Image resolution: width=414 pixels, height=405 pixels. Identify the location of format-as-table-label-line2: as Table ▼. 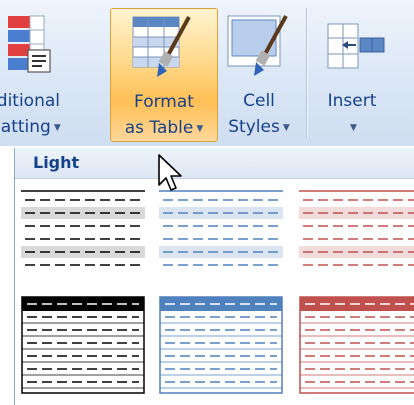
(164, 128).